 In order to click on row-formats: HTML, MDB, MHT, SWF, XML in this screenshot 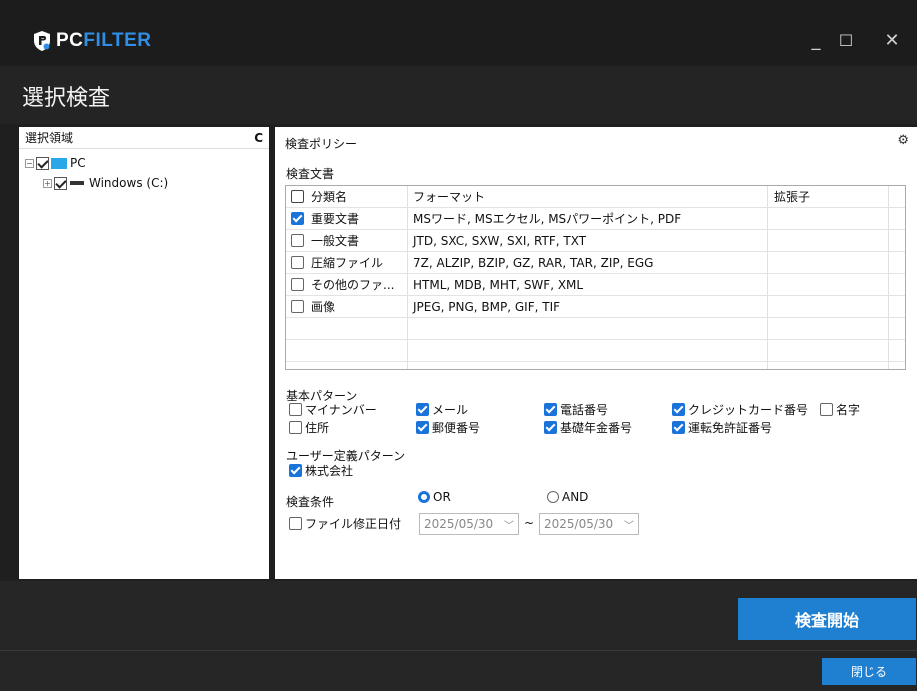, I will do `click(498, 284)`.